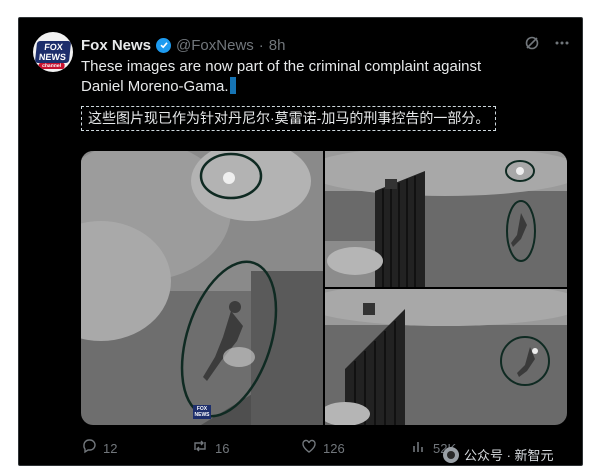  I want to click on author-handle: @FoxNews, so click(215, 45).